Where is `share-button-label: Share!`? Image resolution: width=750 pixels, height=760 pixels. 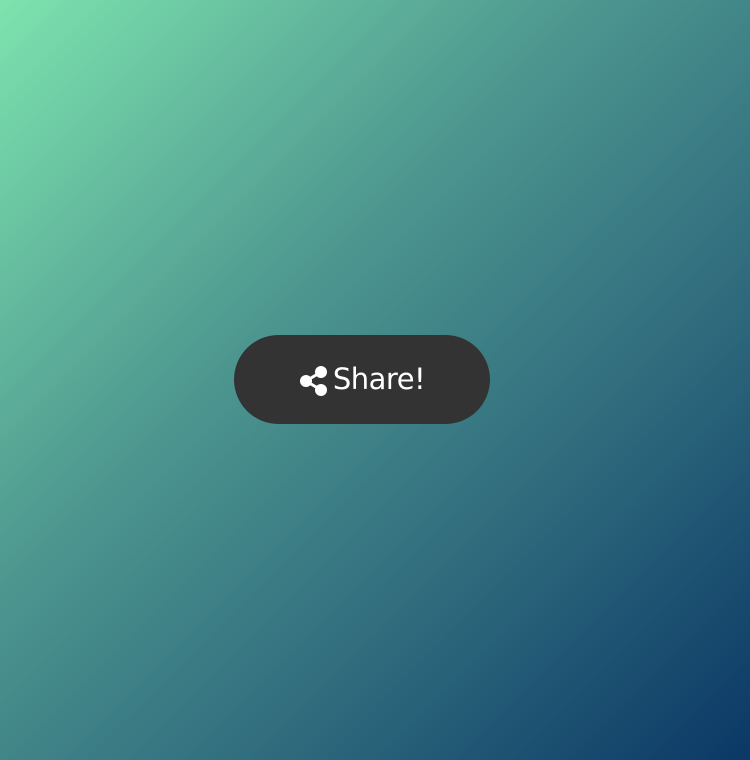 share-button-label: Share! is located at coordinates (379, 379).